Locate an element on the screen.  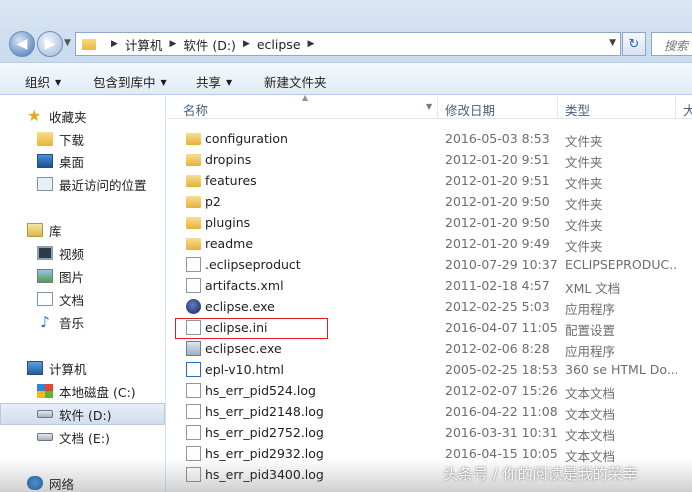
sidebar-item-desktop: 桌面 is located at coordinates (82, 161).